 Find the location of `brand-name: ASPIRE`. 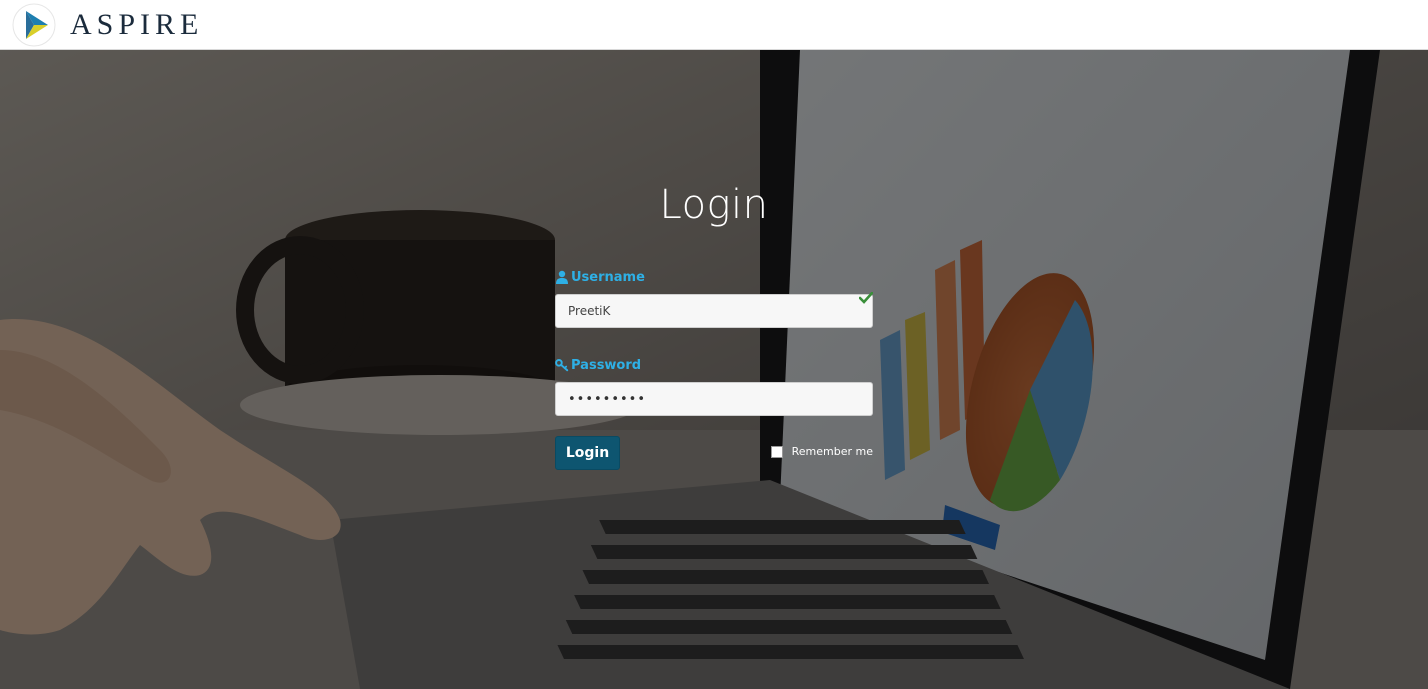

brand-name: ASPIRE is located at coordinates (137, 24).